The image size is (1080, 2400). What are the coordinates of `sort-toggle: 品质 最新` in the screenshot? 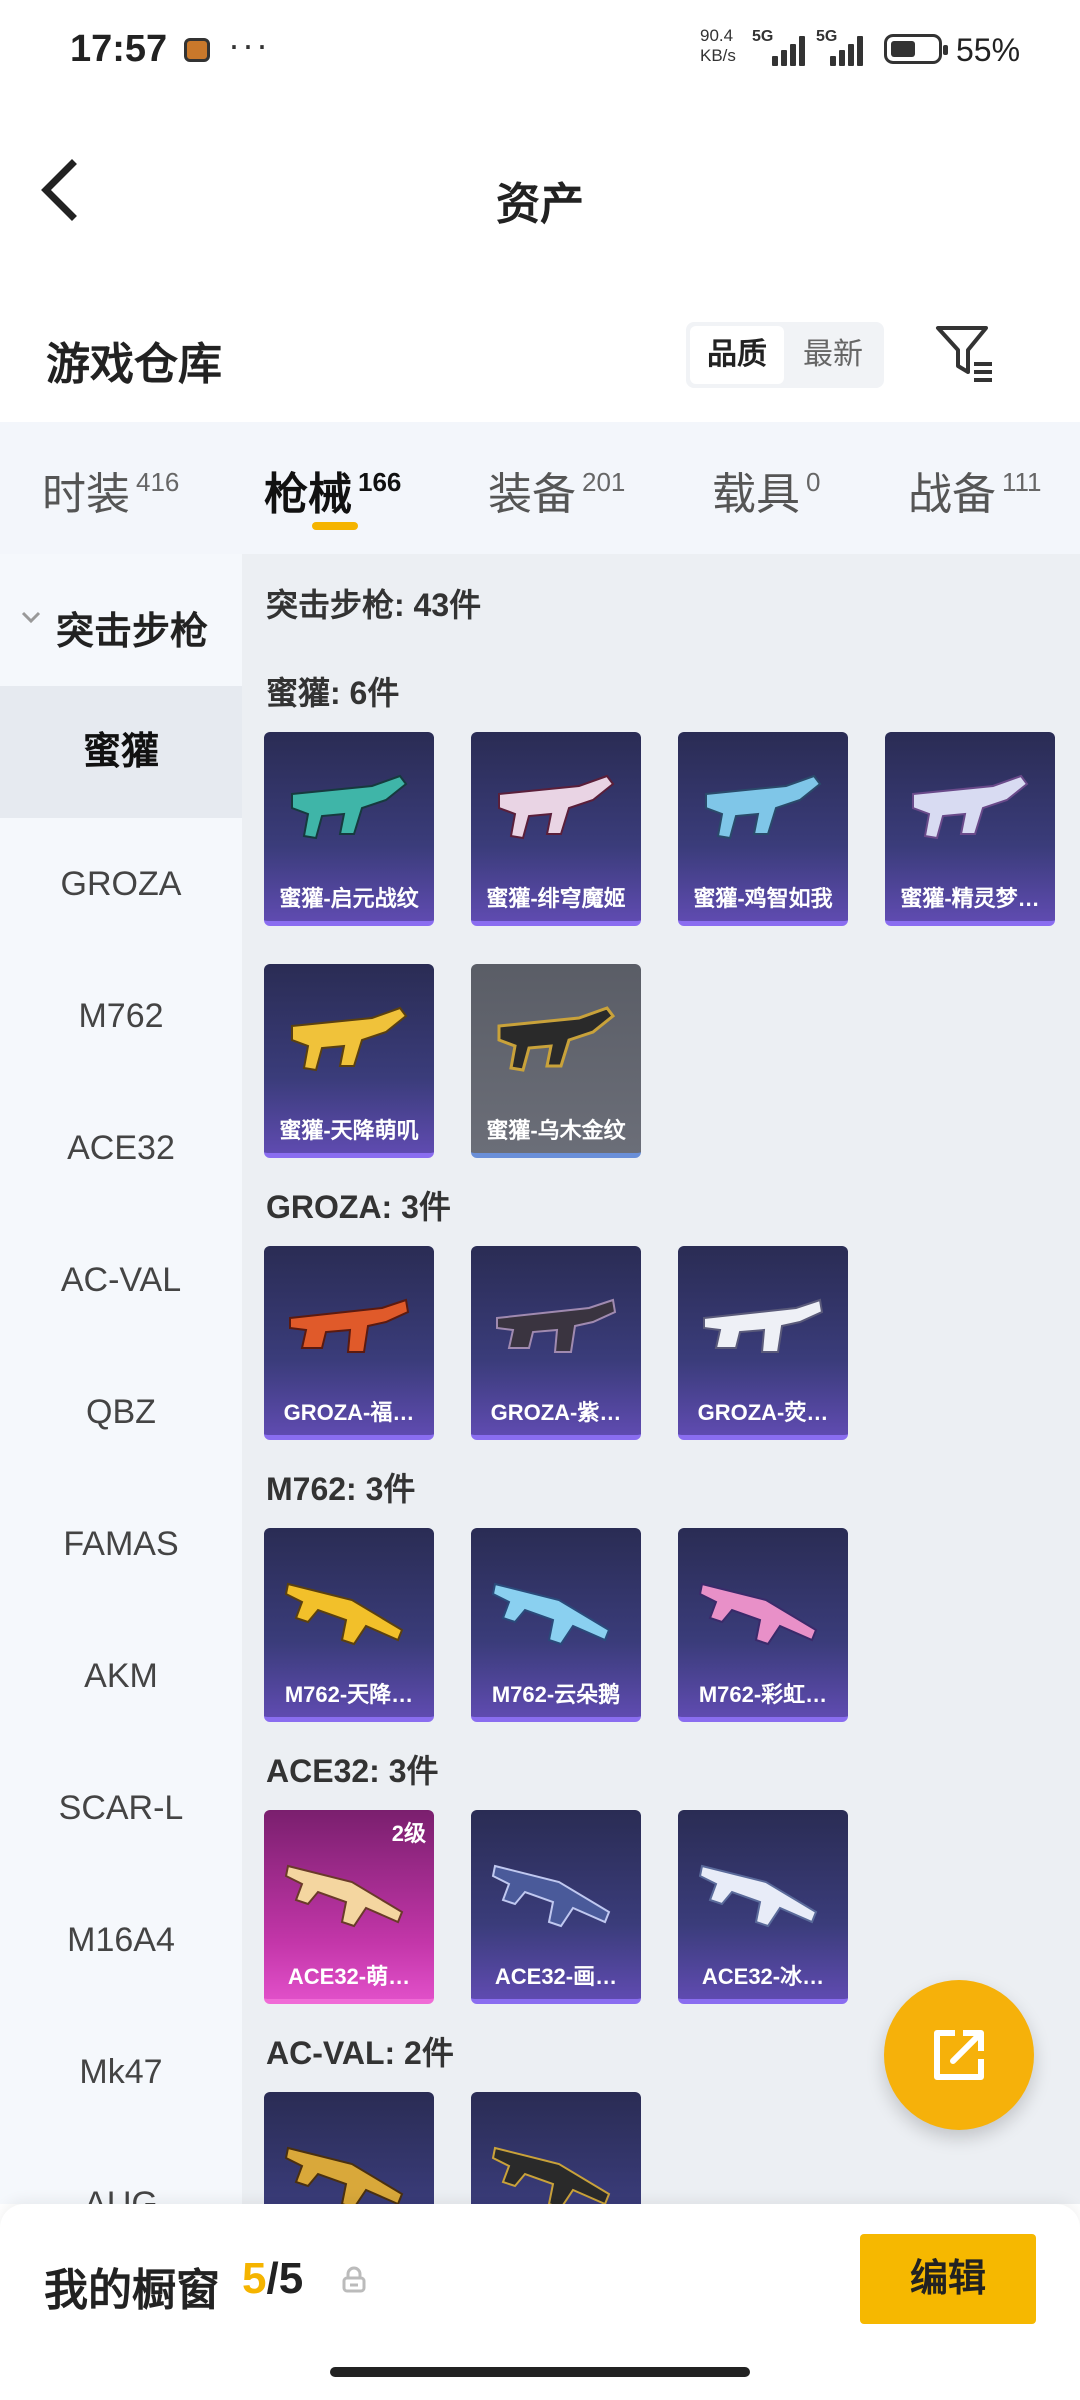 It's located at (785, 355).